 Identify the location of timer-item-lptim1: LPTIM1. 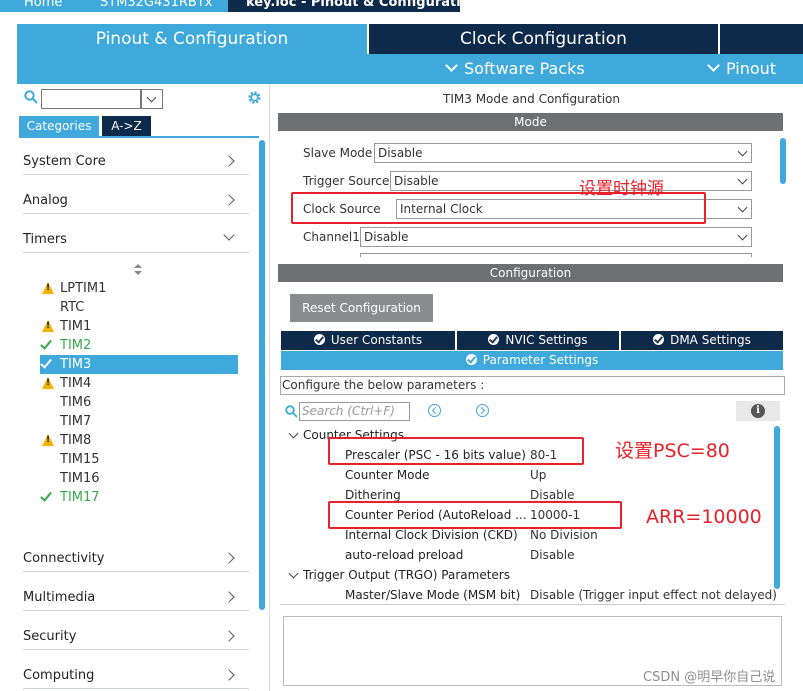
(139, 288).